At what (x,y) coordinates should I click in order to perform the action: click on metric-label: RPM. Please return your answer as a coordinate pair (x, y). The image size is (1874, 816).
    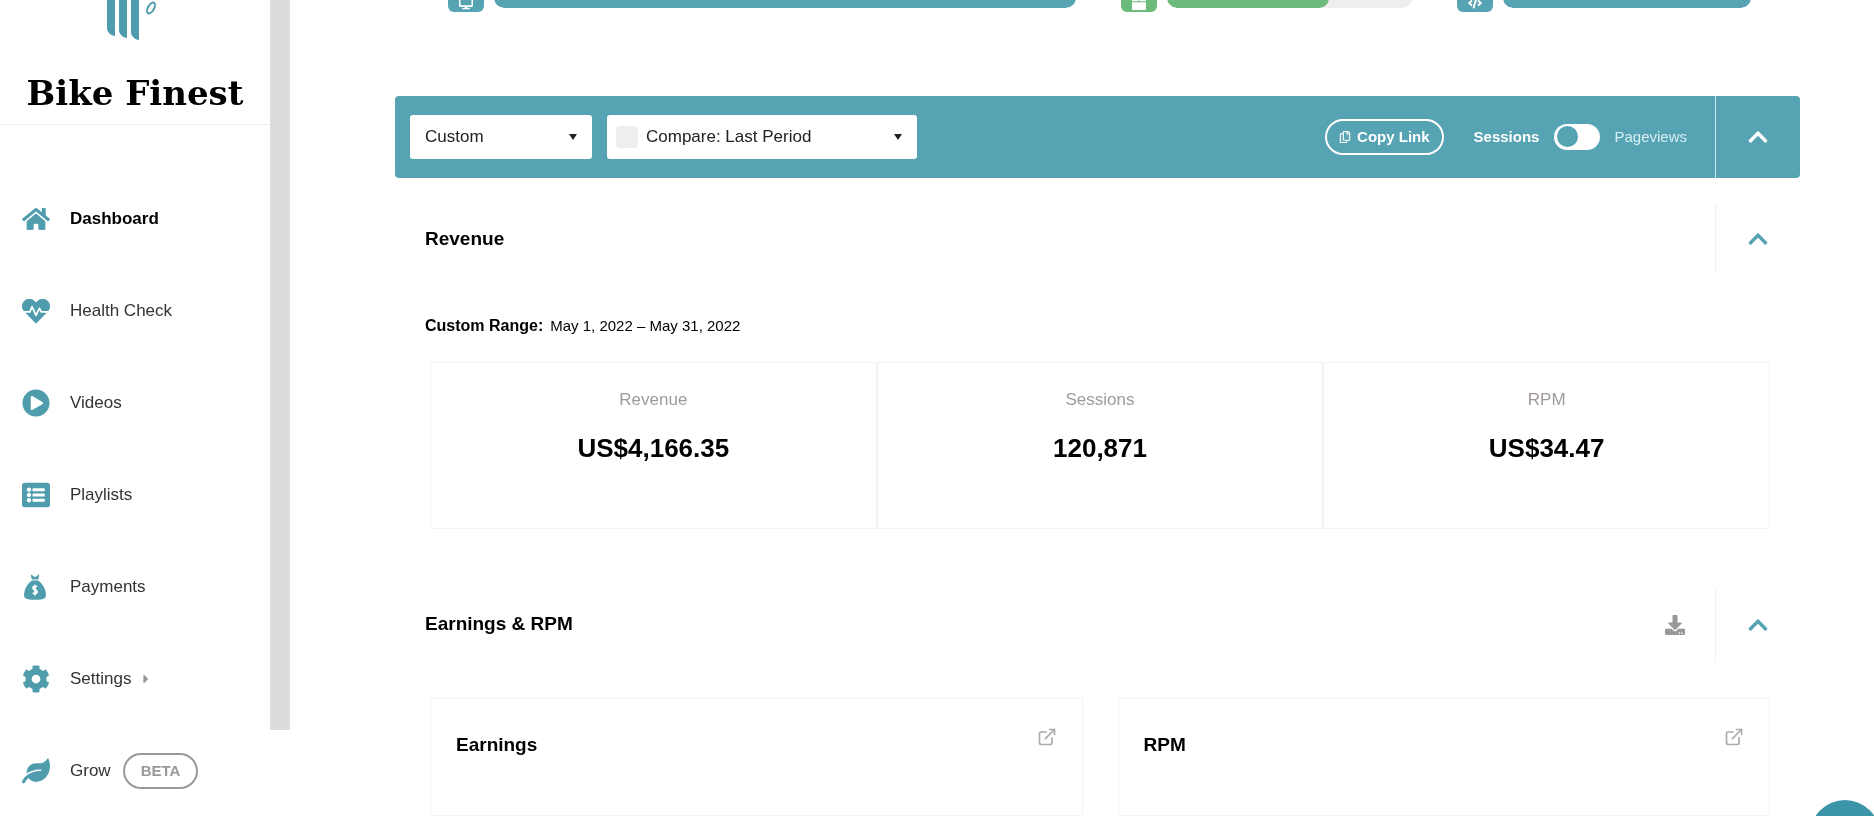
    Looking at the image, I should click on (1546, 400).